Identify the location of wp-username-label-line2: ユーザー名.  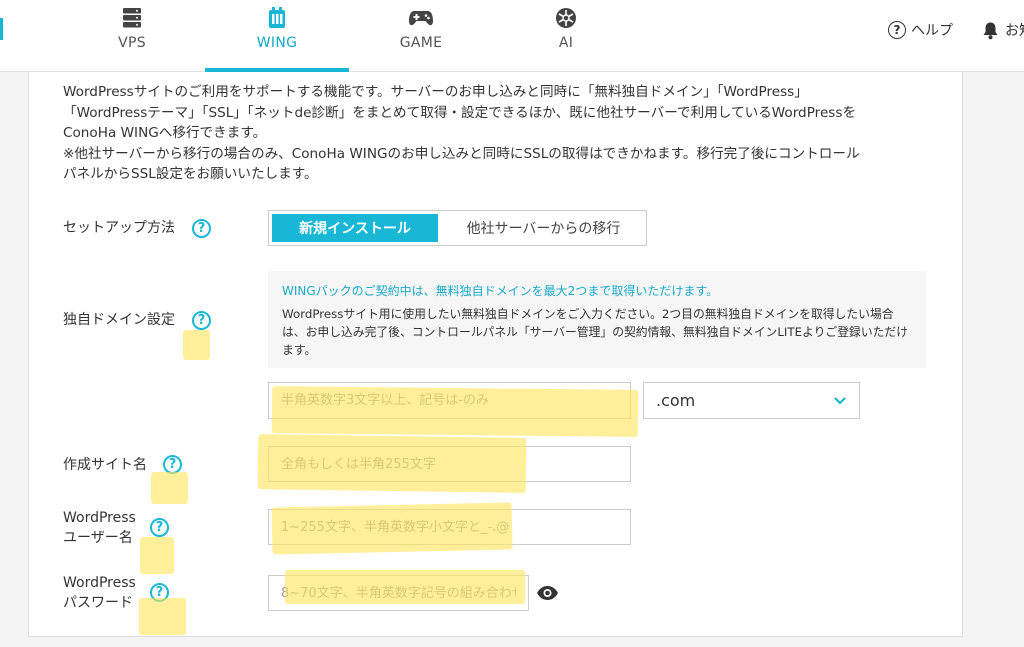
(98, 538).